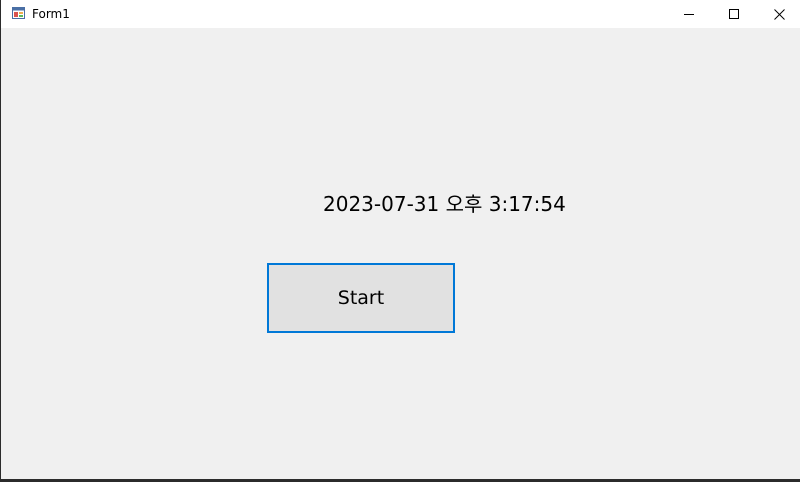 Image resolution: width=800 pixels, height=482 pixels. I want to click on window-title: Form1, so click(51, 14).